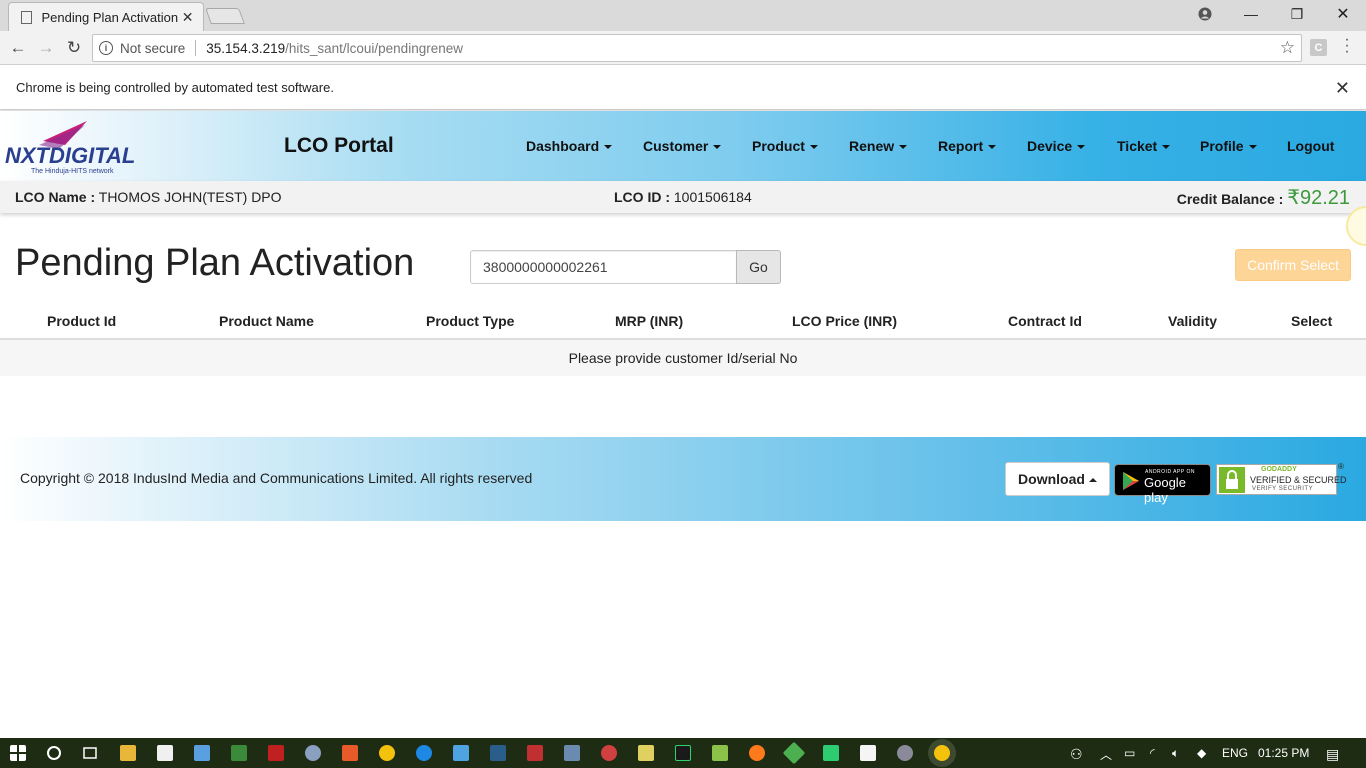 The width and height of the screenshot is (1366, 768). I want to click on lco-name: LCO Name : THOMOS JOHN(TEST) DPO, so click(148, 197).